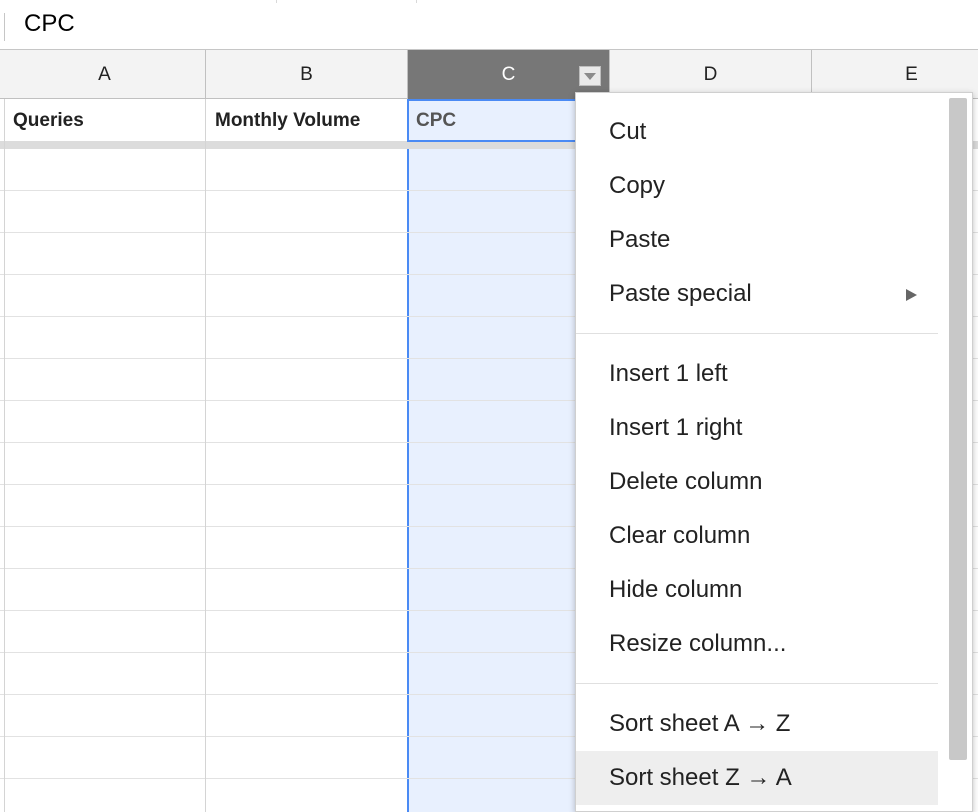 The width and height of the screenshot is (978, 812). I want to click on cell-b1-text: Monthly Volume, so click(288, 120).